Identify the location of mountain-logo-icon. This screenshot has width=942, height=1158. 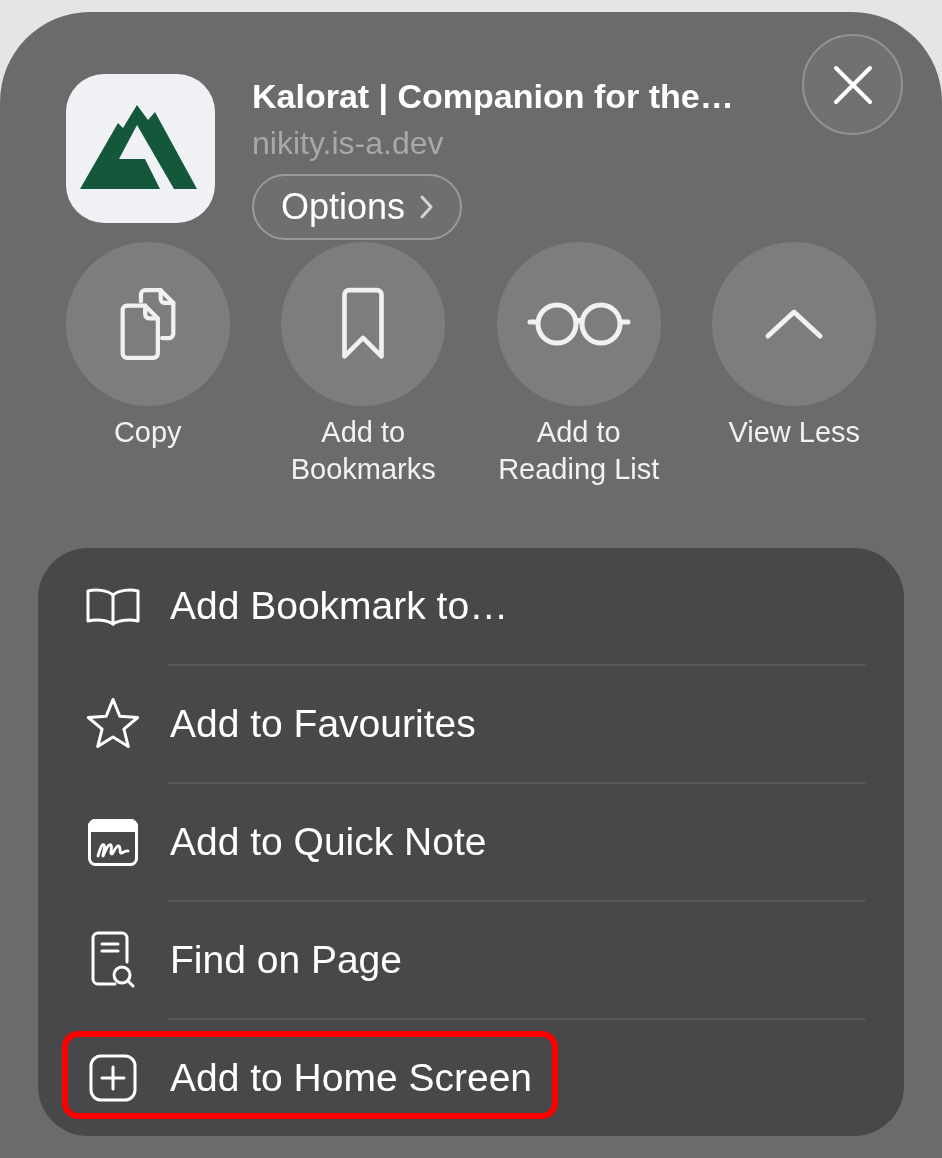
(140, 148).